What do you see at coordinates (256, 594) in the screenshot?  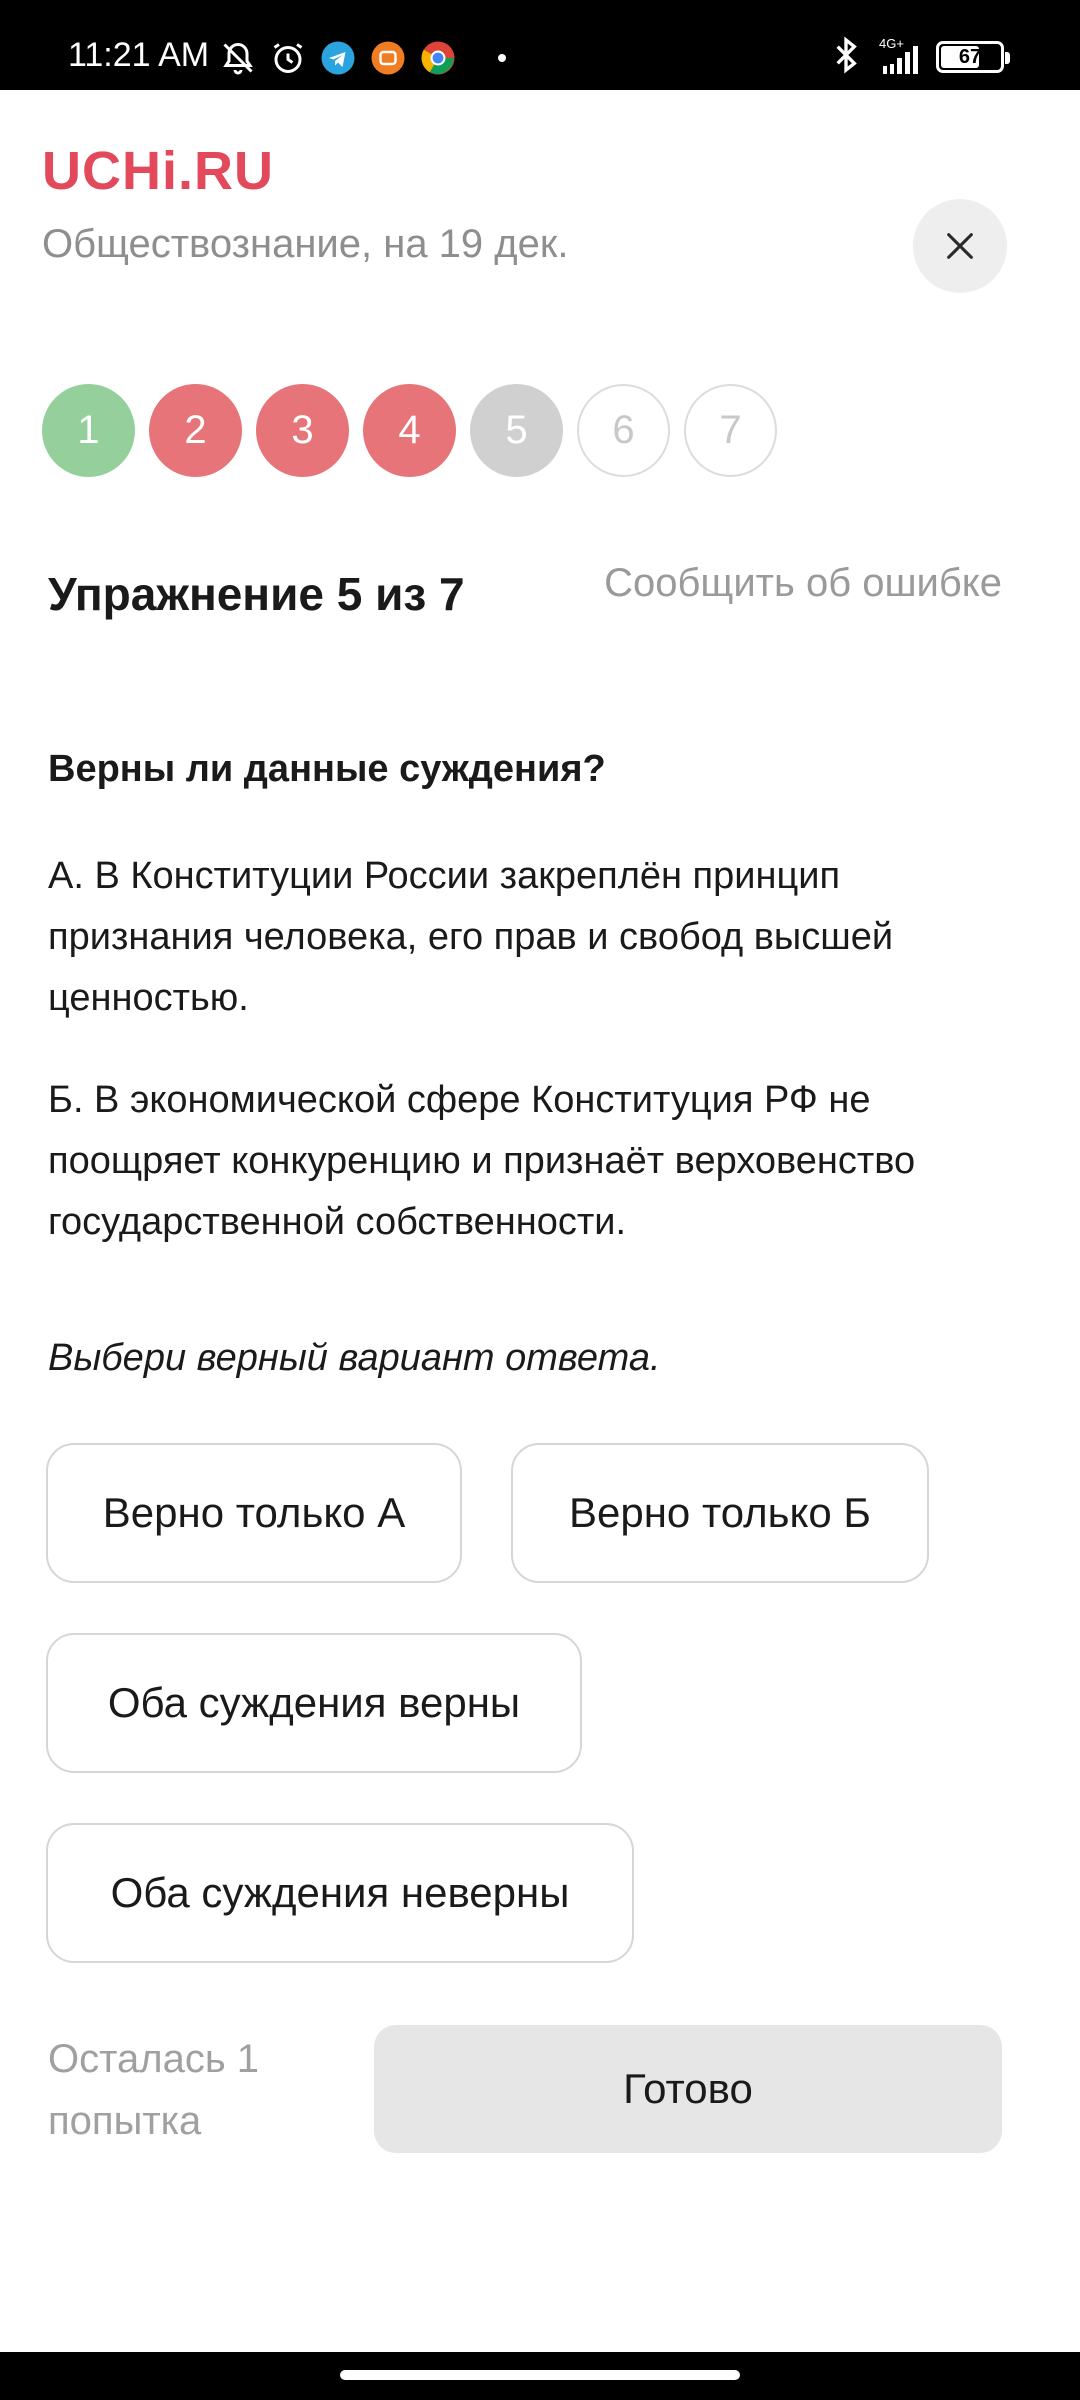 I see `exercise-title: Упражнение 5 из 7` at bounding box center [256, 594].